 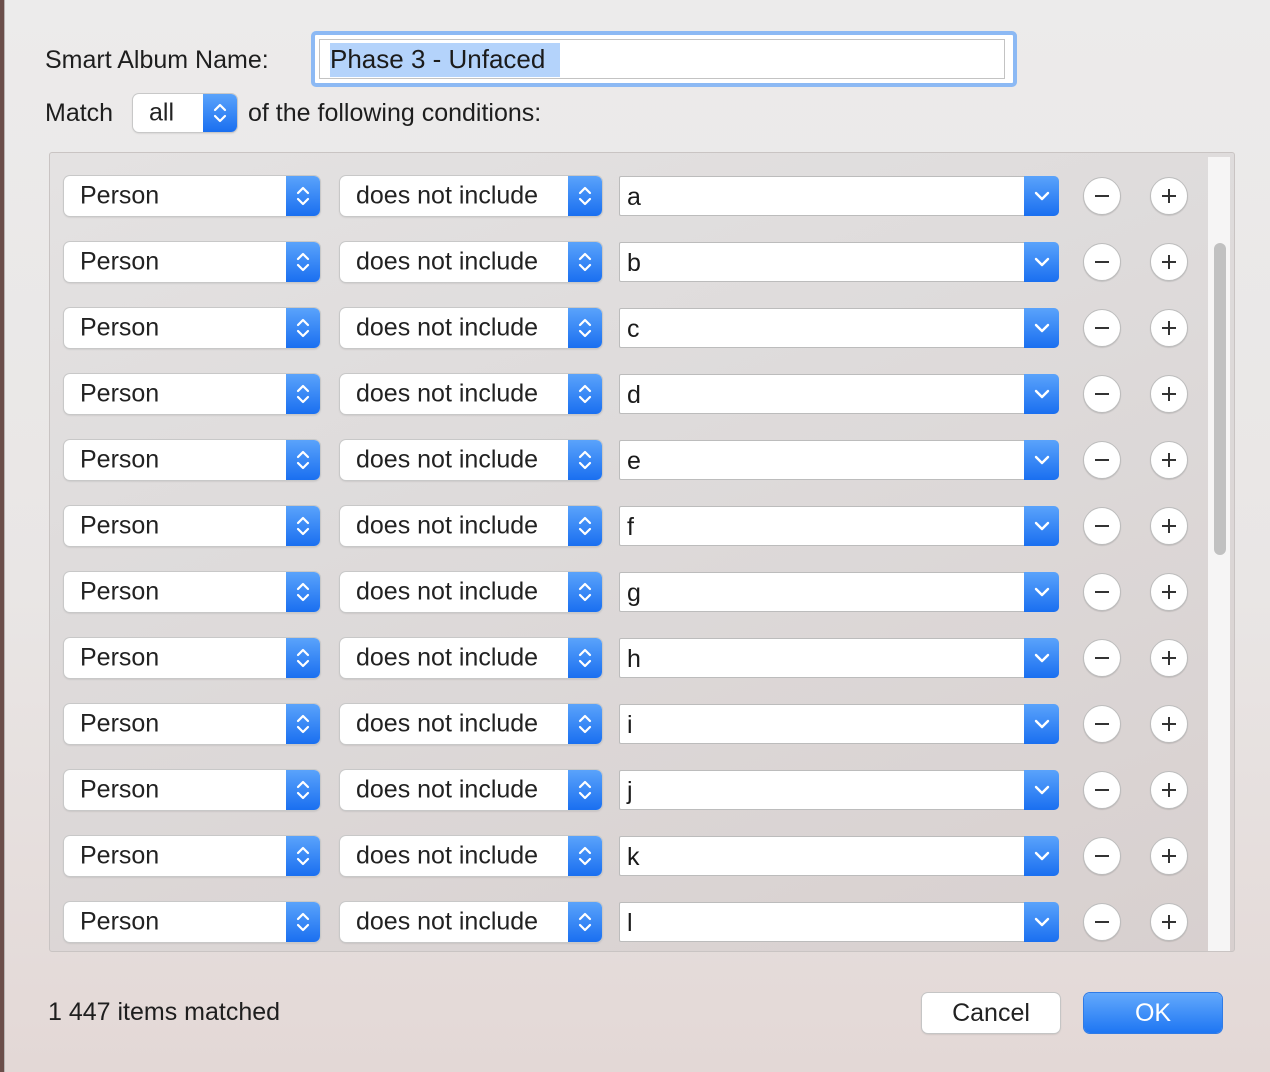 What do you see at coordinates (185, 113) in the screenshot?
I see `match-popup: all` at bounding box center [185, 113].